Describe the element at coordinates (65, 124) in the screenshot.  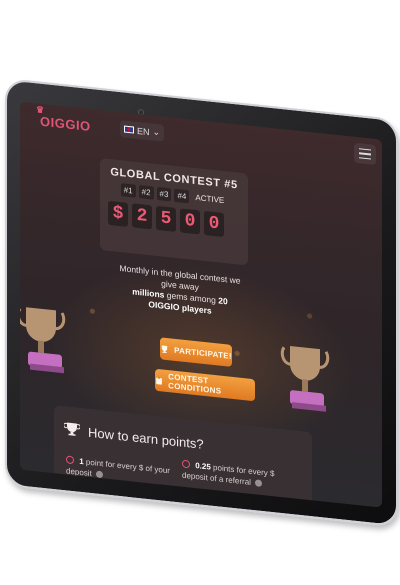
I see `logo-text: OIGGIO` at that location.